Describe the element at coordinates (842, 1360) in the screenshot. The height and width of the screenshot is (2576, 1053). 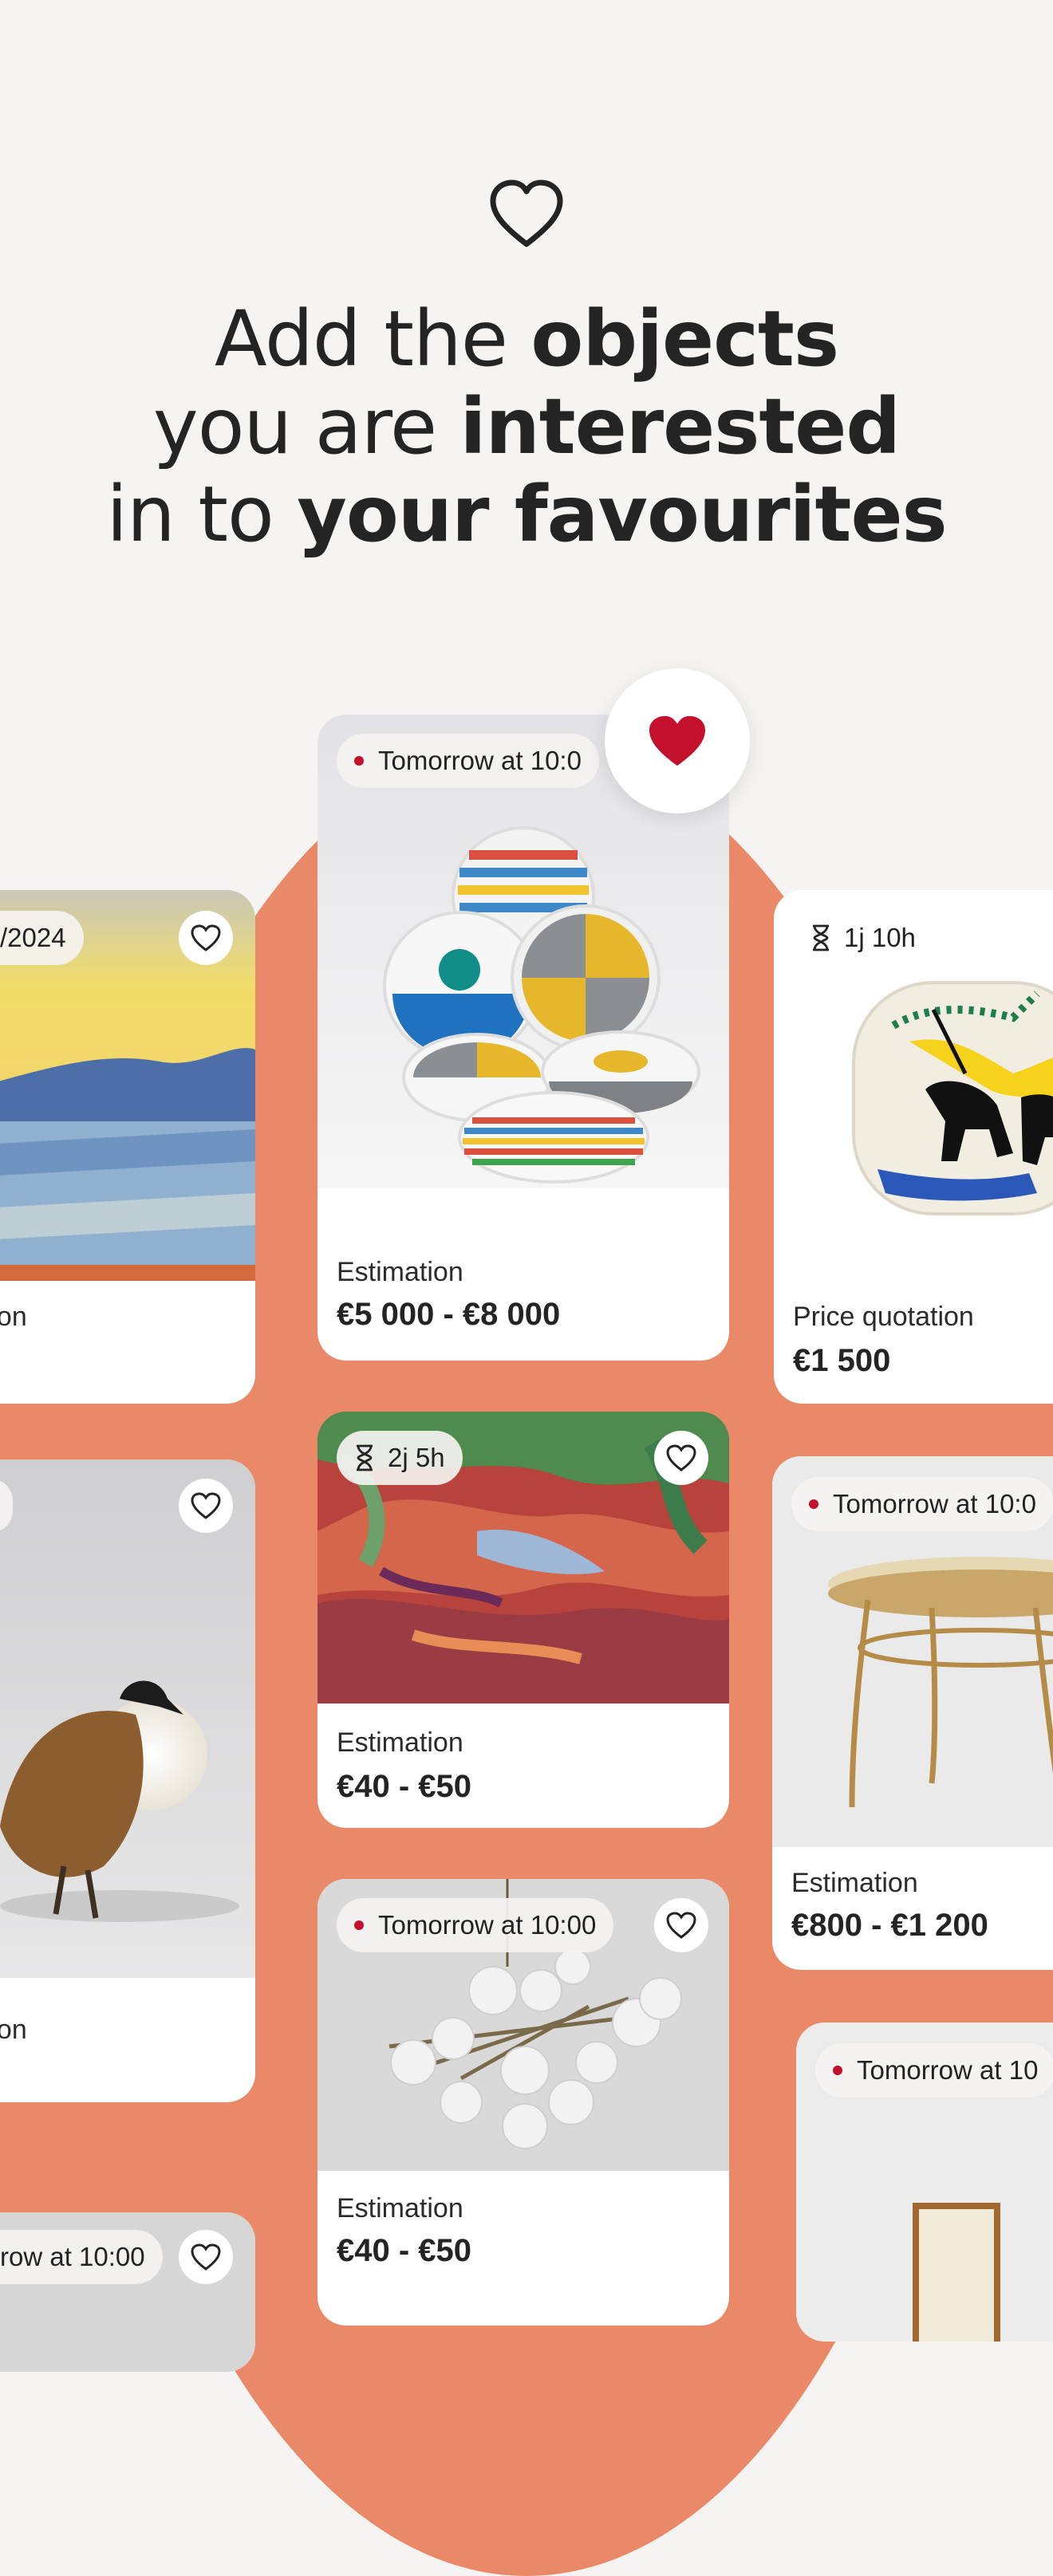
I see `price-quotation-value: €1 500` at that location.